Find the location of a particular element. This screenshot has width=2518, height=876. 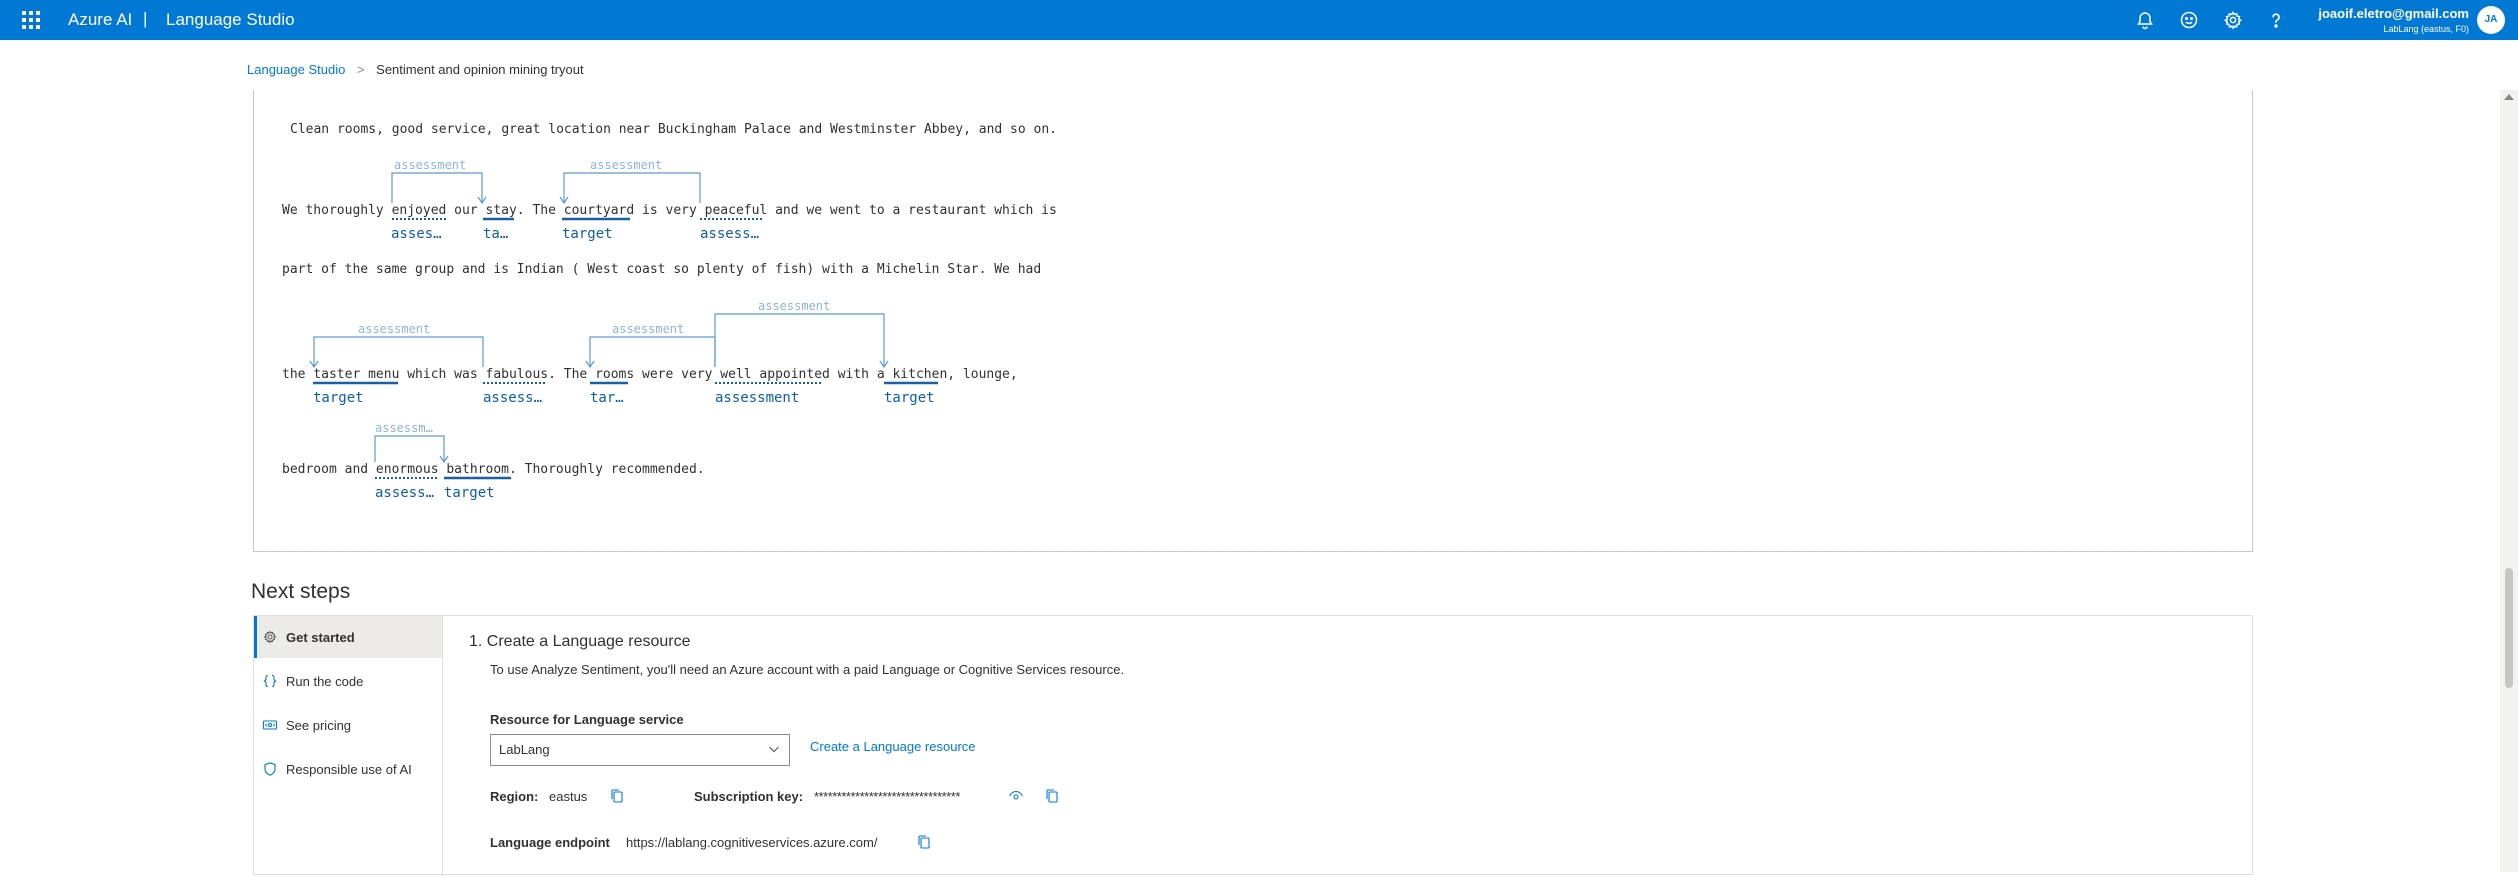

arc-rooms-appointed is located at coordinates (652, 351).